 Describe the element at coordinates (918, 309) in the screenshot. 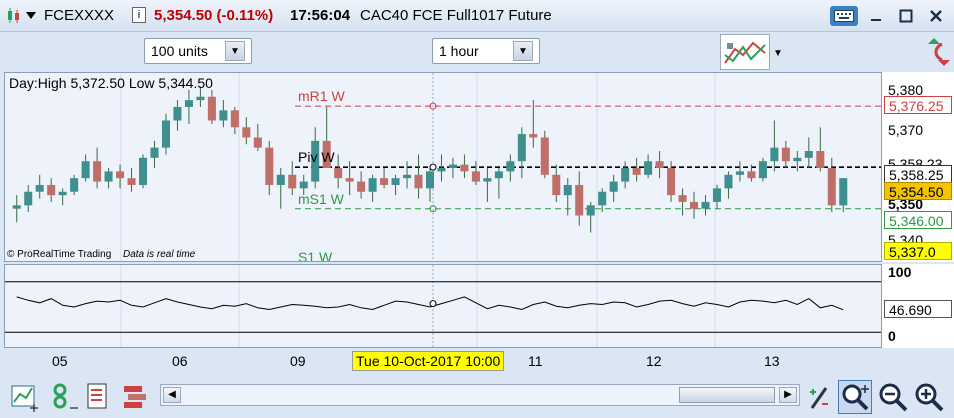

I see `osc-value-badge: 46.690` at that location.